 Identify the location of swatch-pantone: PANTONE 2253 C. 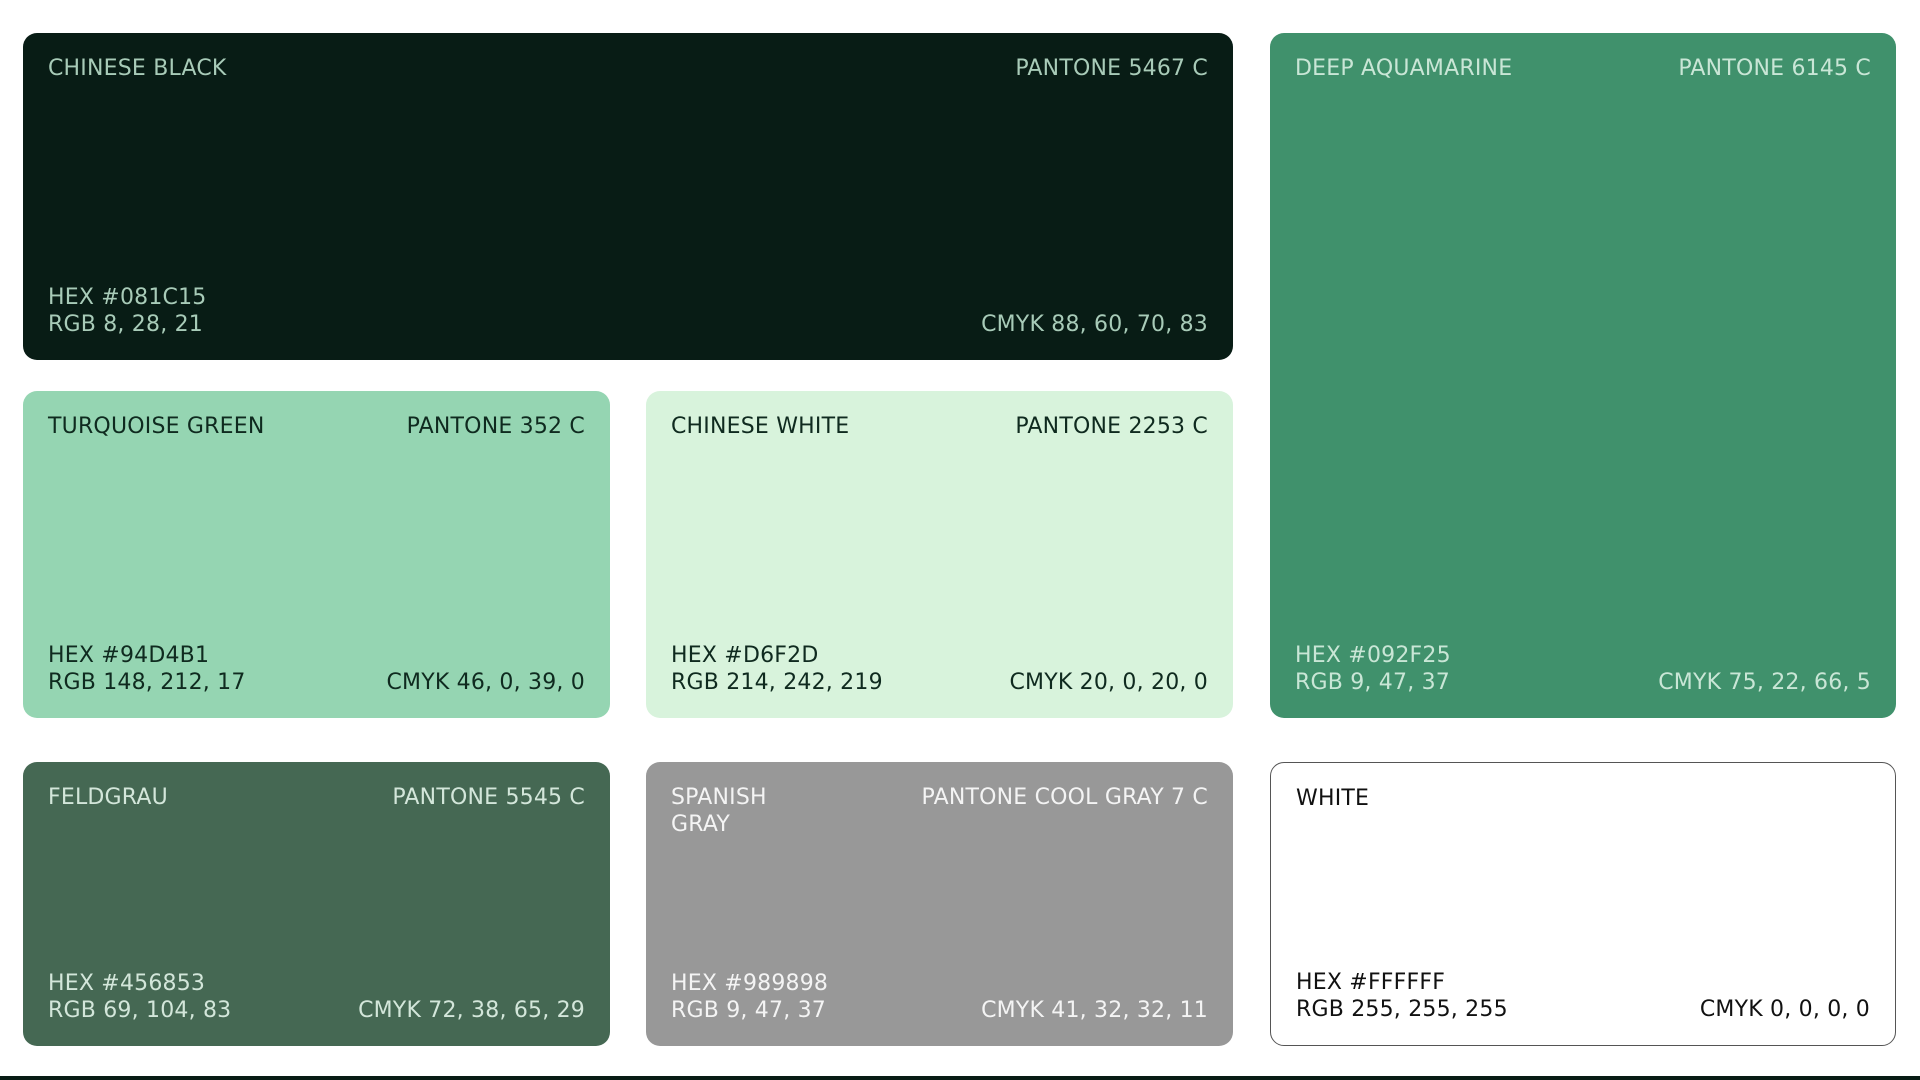
(1111, 426).